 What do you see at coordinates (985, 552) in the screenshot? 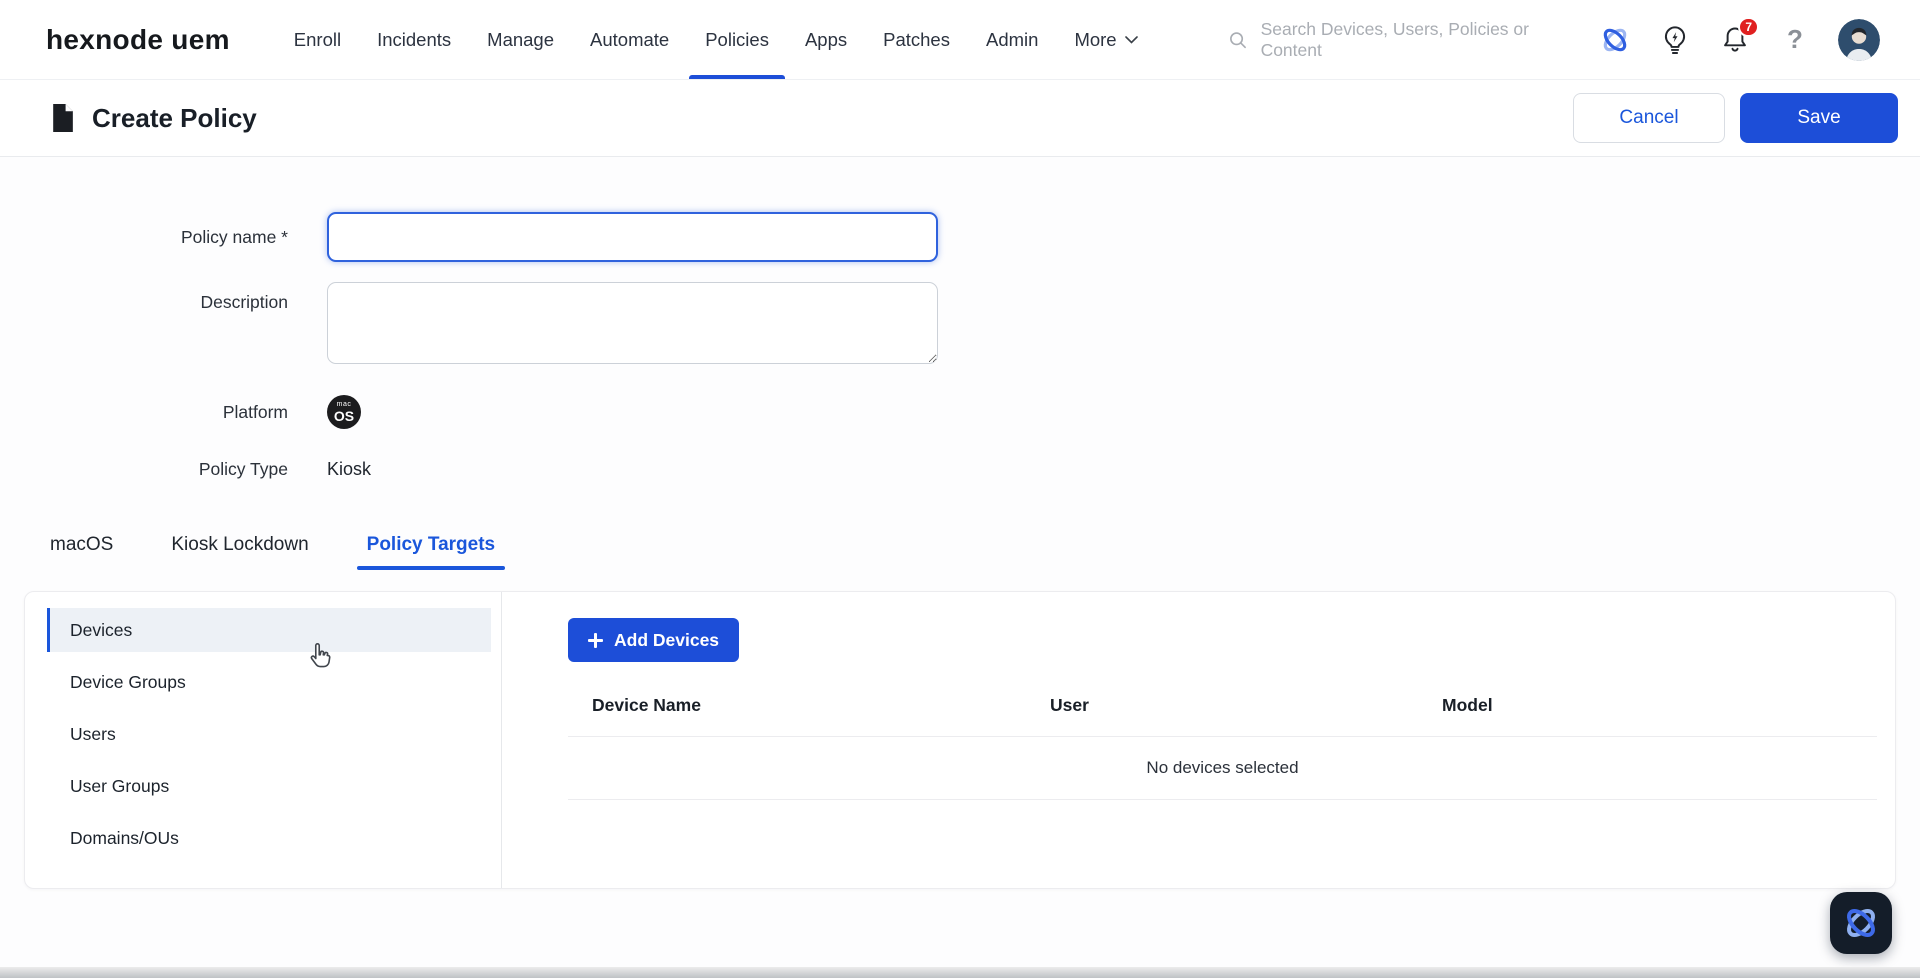
I see `policy-tabs: macOS Kiosk Lockdown Policy Targets` at bounding box center [985, 552].